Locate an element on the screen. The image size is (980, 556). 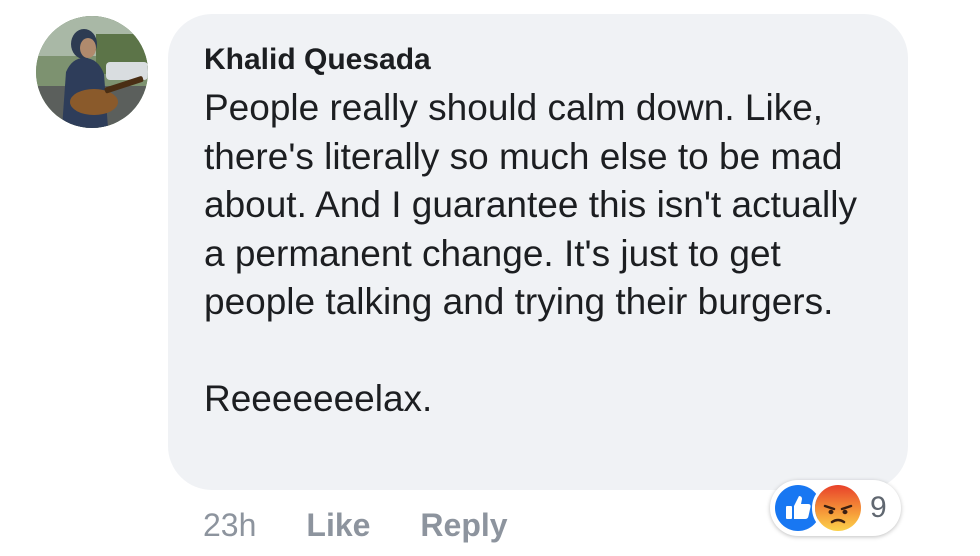
comment-paragraph: Reeeeeeelax. is located at coordinates (318, 398).